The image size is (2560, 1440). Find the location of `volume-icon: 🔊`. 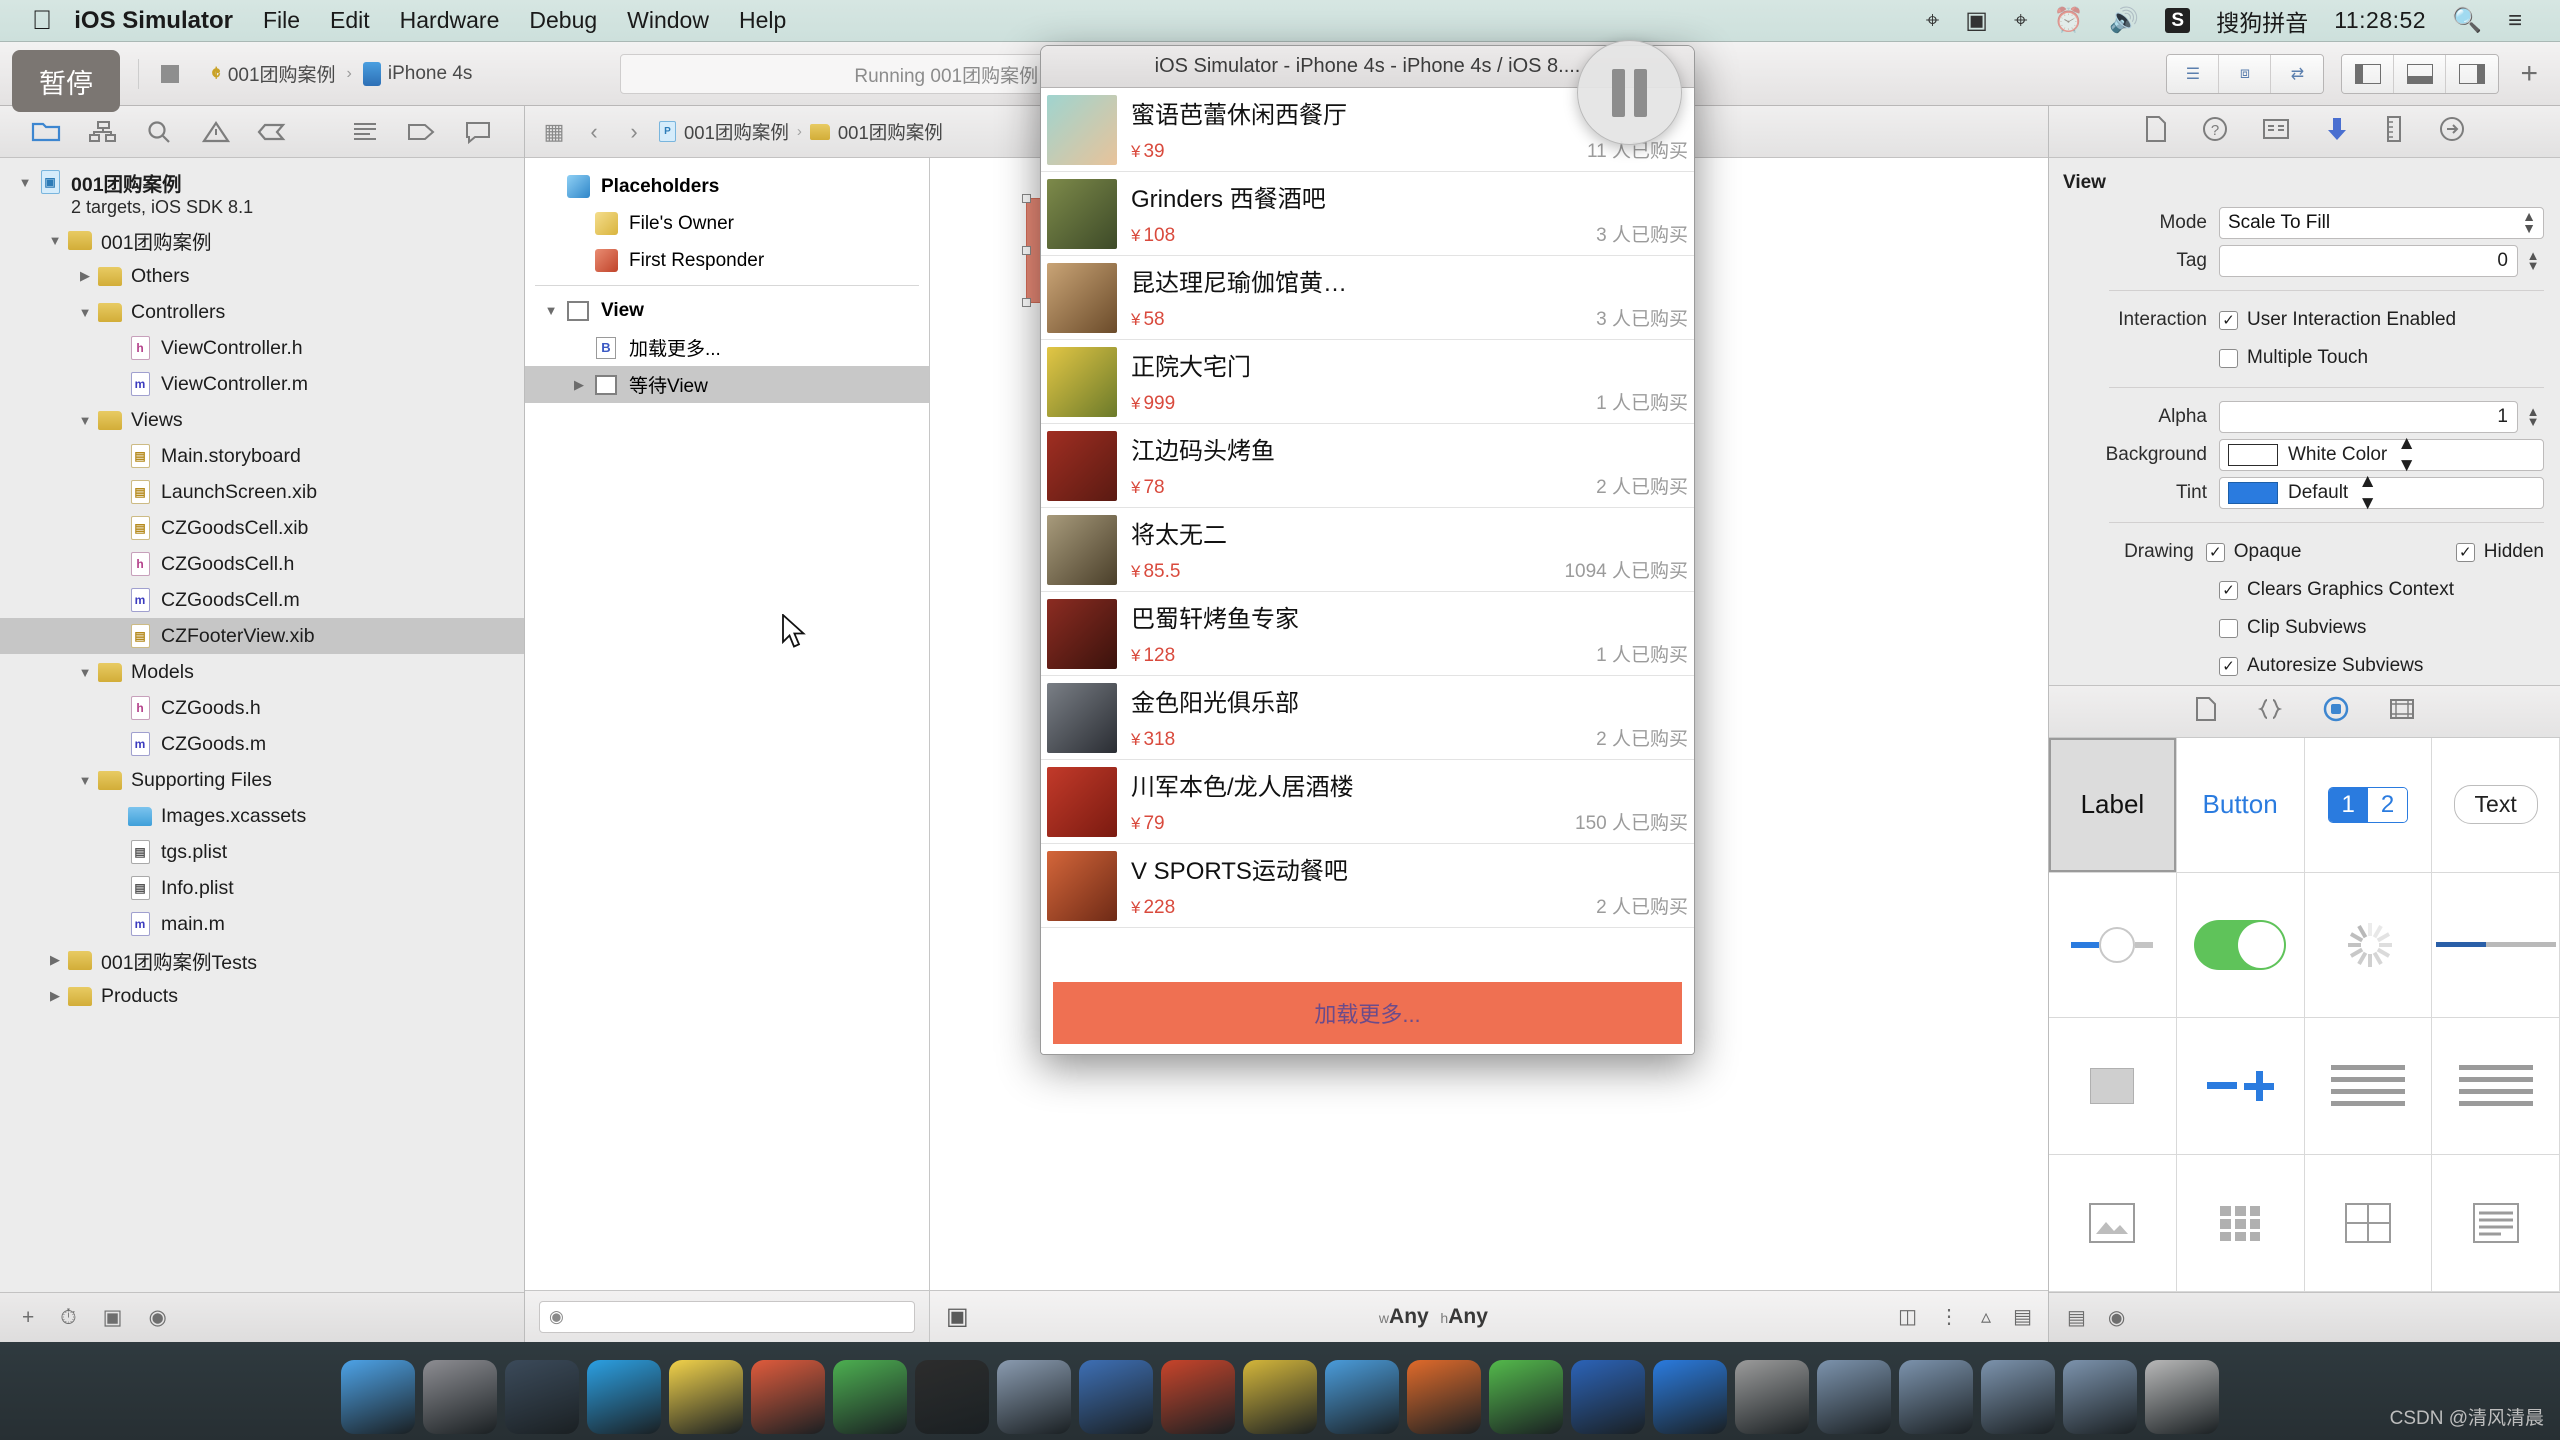

volume-icon: 🔊 is located at coordinates (2124, 20).